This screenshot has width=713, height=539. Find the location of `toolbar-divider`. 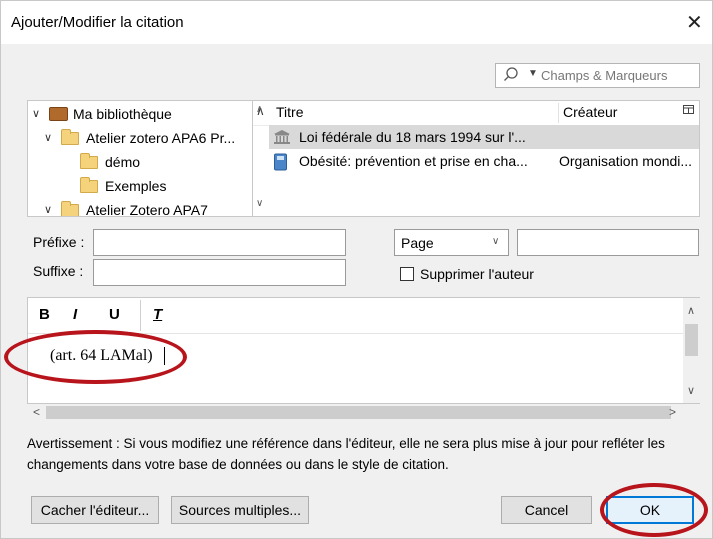

toolbar-divider is located at coordinates (140, 315).